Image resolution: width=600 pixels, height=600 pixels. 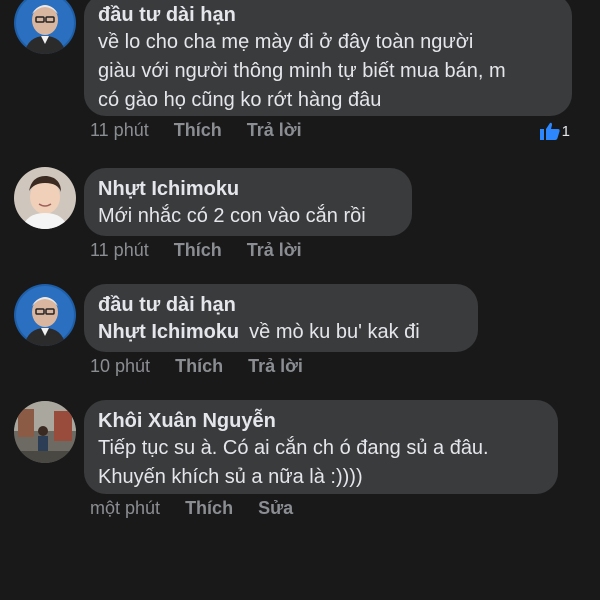 I want to click on comment-line: Mới nhắc có 2 con vào cắn rồi, so click(x=232, y=216).